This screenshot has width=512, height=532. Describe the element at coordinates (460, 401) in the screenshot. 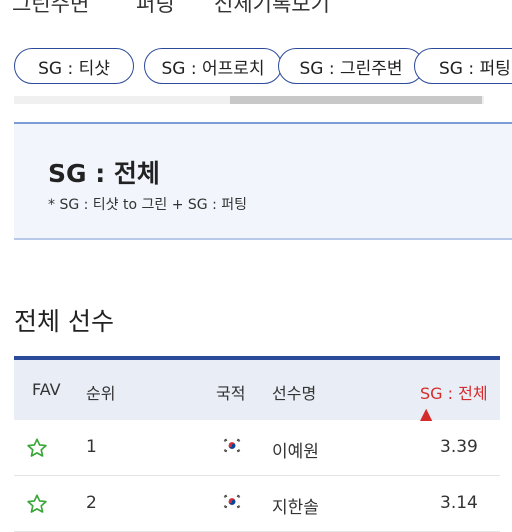

I see `header-stat-sort: SG : 전체 ▲` at that location.